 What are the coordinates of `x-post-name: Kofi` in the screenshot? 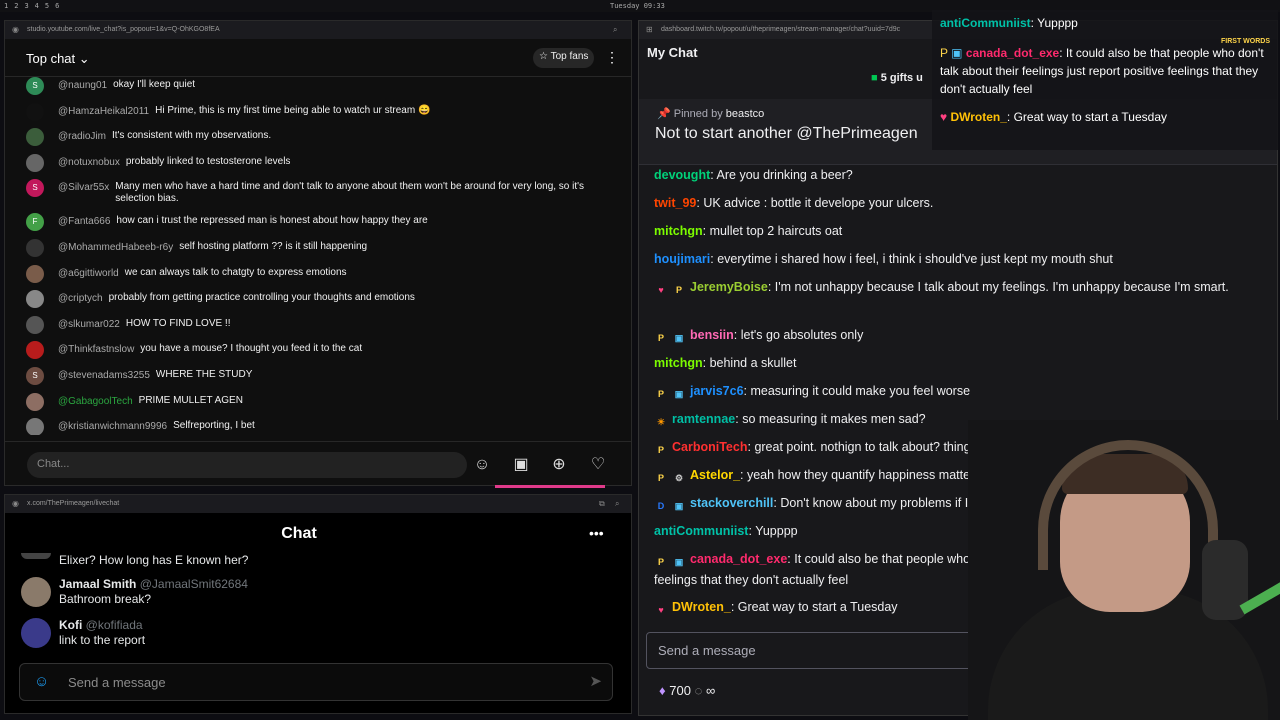 It's located at (70, 625).